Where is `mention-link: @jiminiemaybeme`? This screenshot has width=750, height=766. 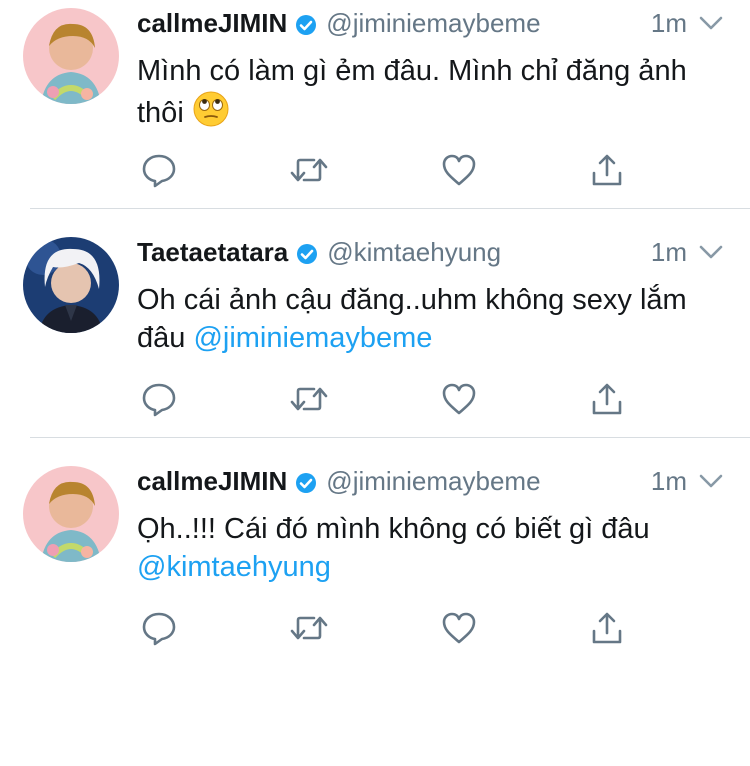
mention-link: @jiminiemaybeme is located at coordinates (312, 338).